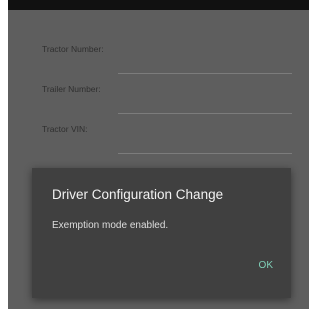  What do you see at coordinates (167, 99) in the screenshot?
I see `trailer-number-row: Trailer Number:` at bounding box center [167, 99].